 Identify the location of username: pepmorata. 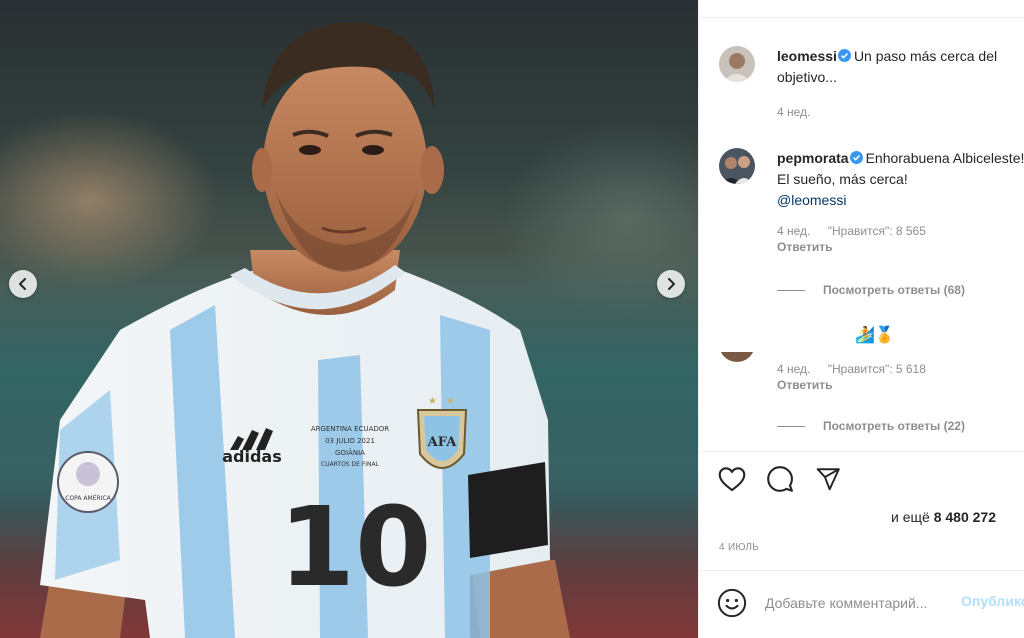
(813, 158).